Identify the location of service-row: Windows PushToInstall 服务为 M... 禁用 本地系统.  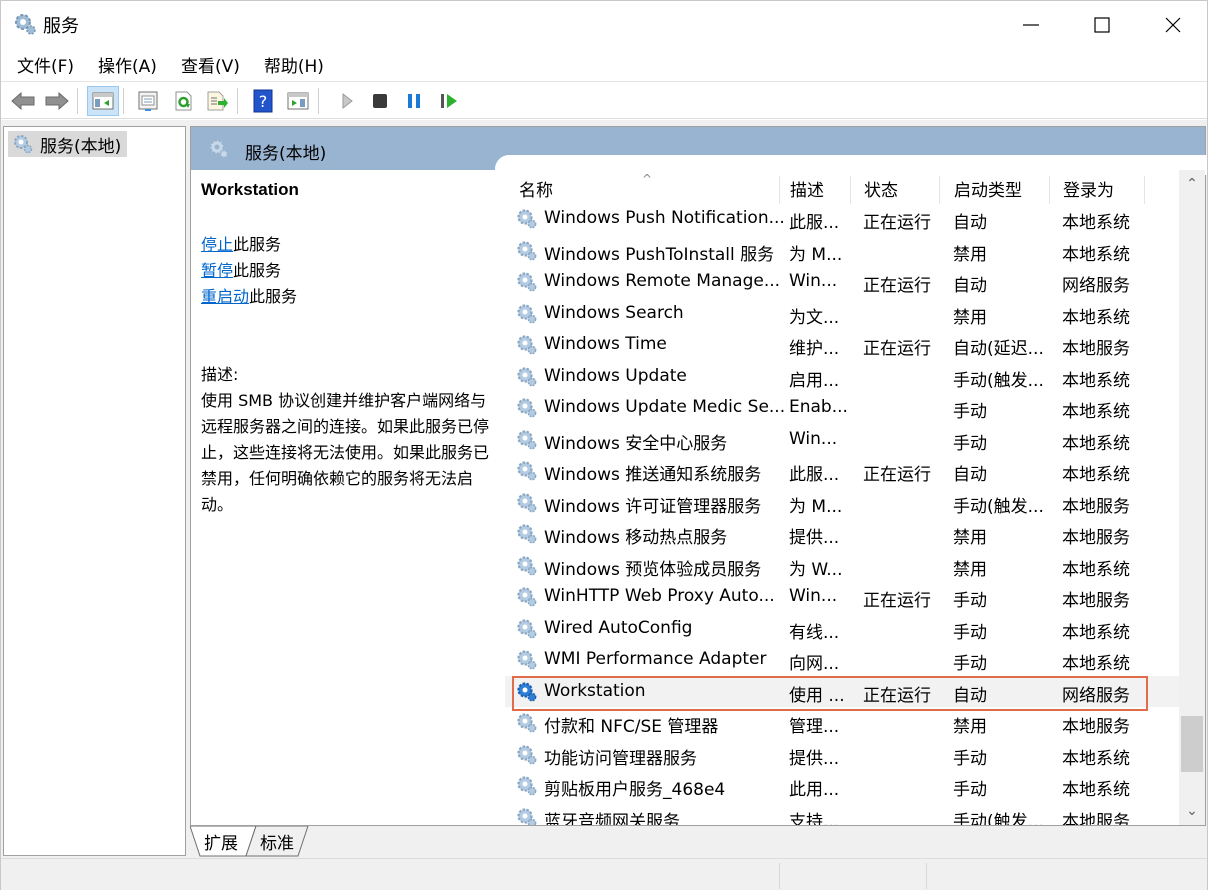
(842, 251).